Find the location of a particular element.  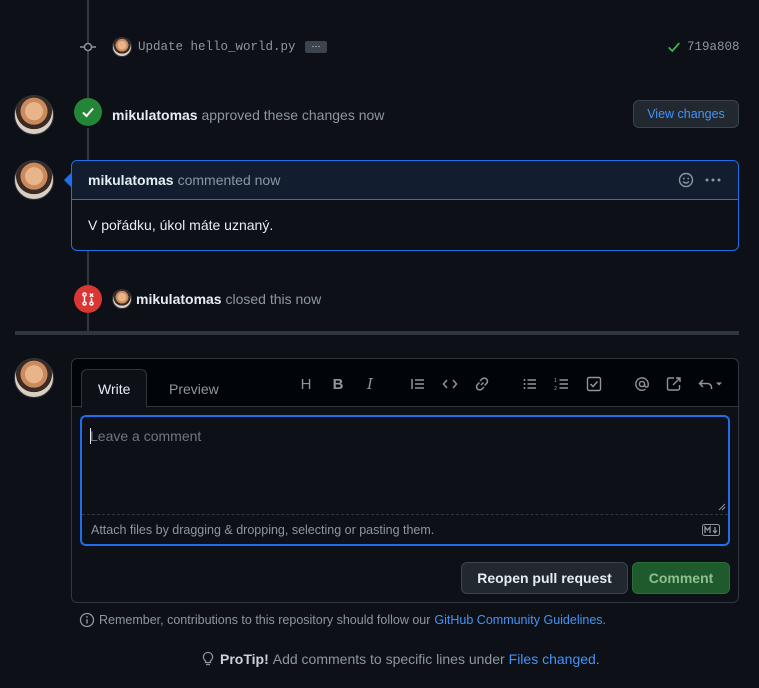

commit-dot-icon is located at coordinates (88, 47).